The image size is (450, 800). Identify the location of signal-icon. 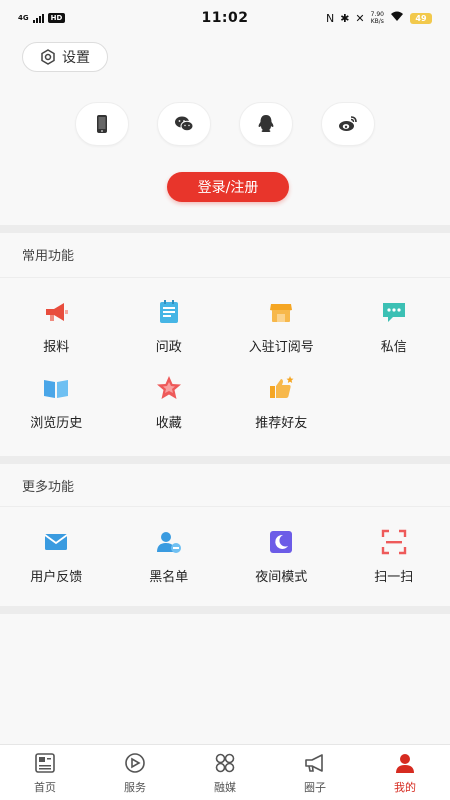
(38, 18).